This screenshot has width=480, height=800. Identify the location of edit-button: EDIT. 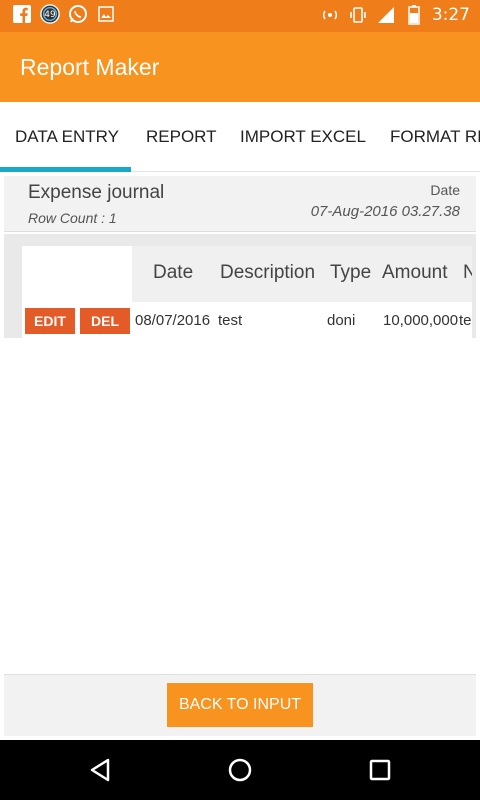
(50, 321).